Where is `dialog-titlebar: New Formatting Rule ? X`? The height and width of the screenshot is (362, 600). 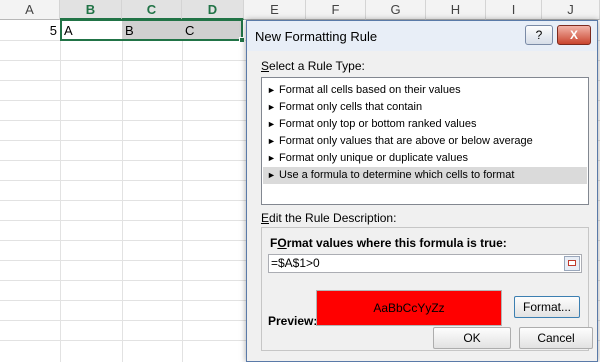 dialog-titlebar: New Formatting Rule ? X is located at coordinates (422, 36).